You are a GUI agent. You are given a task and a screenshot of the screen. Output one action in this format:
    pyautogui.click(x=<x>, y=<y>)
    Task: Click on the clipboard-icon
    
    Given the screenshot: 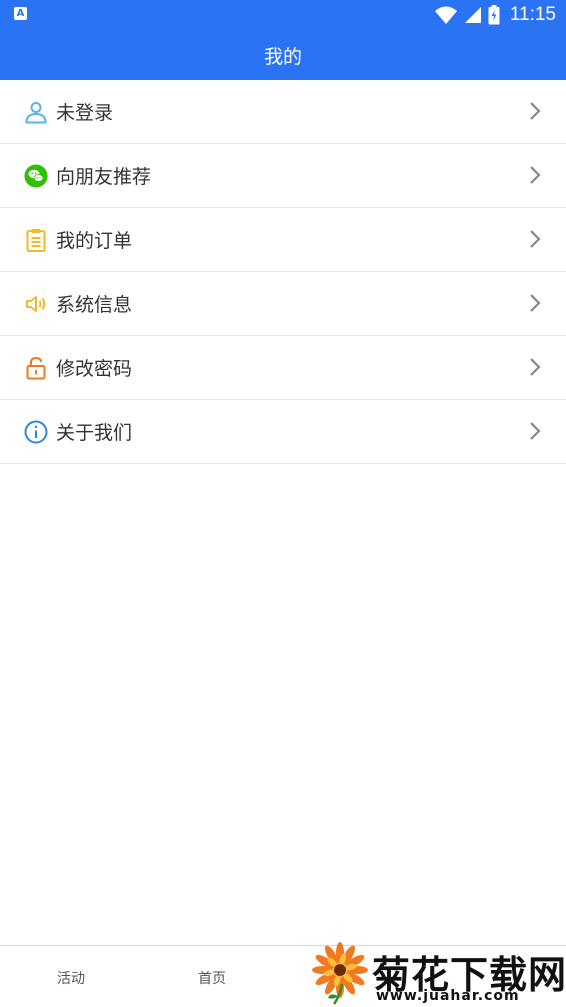 What is the action you would take?
    pyautogui.click(x=36, y=240)
    